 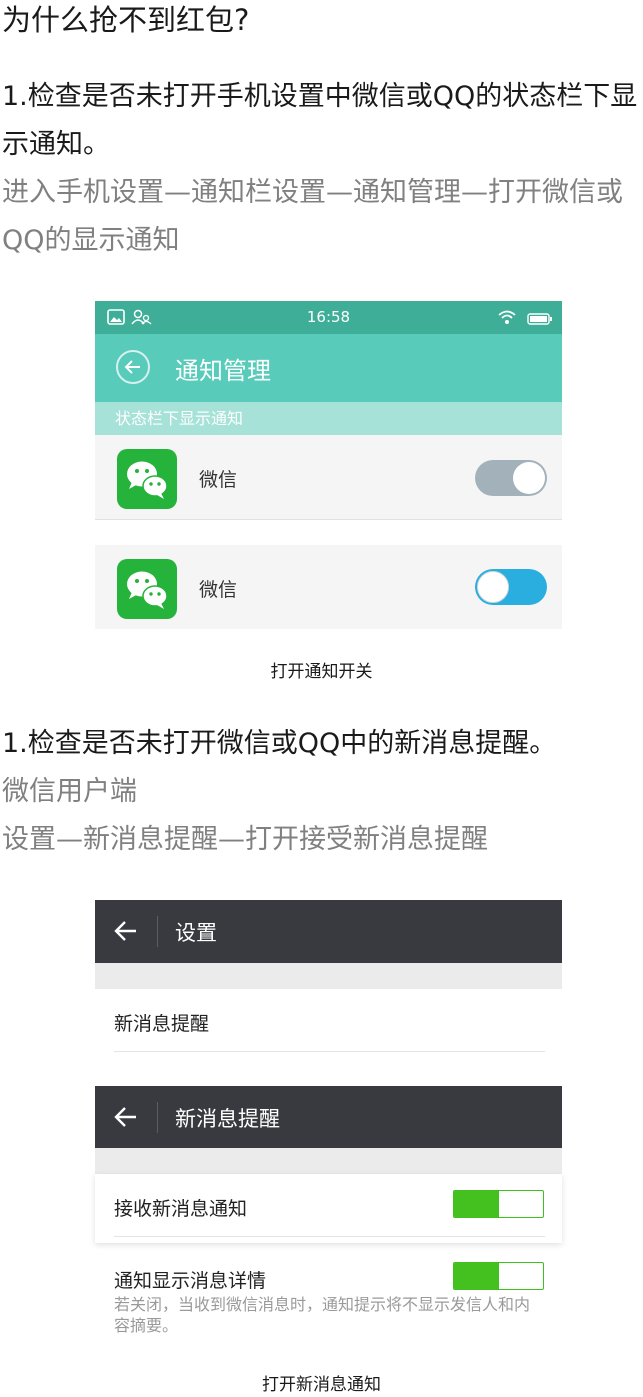 I want to click on status-time: 16:58, so click(x=328, y=317).